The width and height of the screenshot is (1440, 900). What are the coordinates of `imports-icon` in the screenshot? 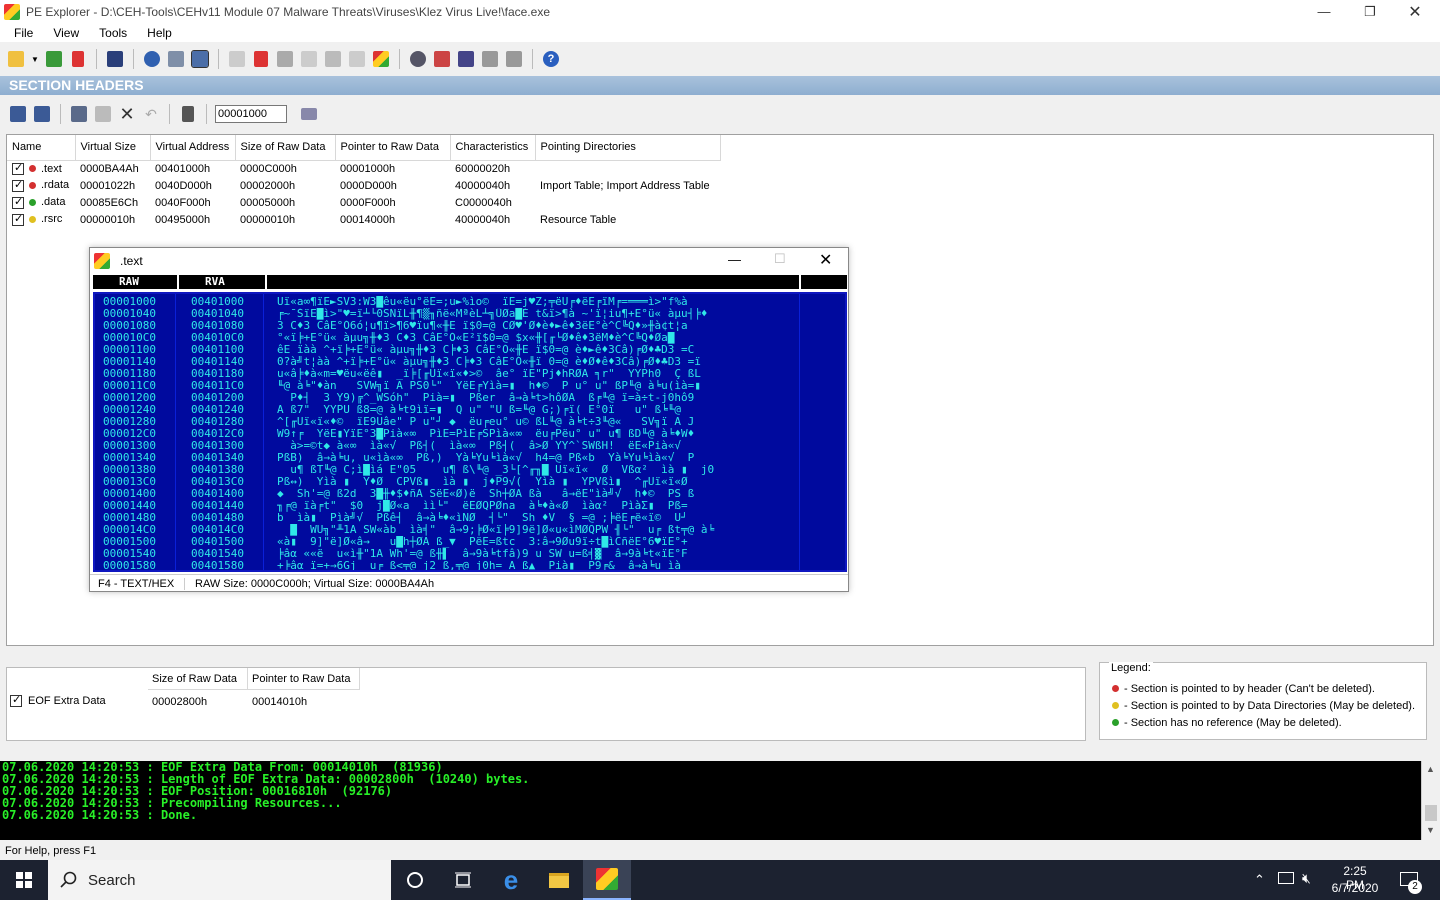 It's located at (261, 59).